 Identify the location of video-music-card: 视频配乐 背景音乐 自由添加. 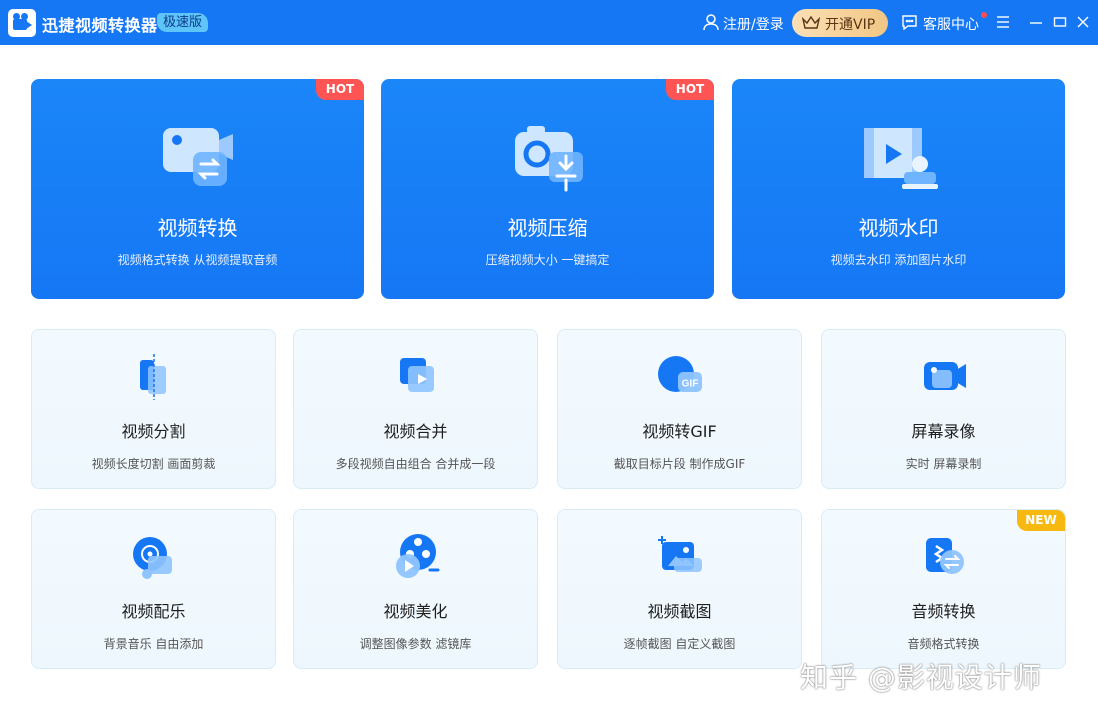
(153, 589).